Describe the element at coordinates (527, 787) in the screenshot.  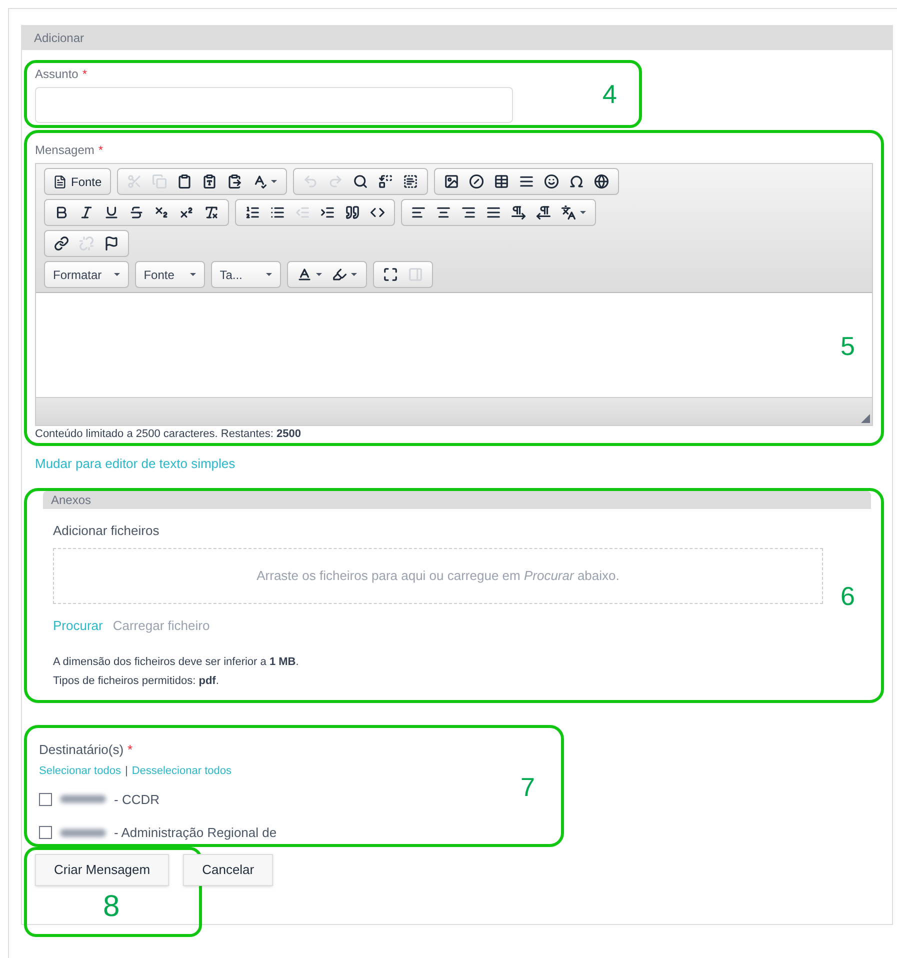
I see `annotation-number: 7` at that location.